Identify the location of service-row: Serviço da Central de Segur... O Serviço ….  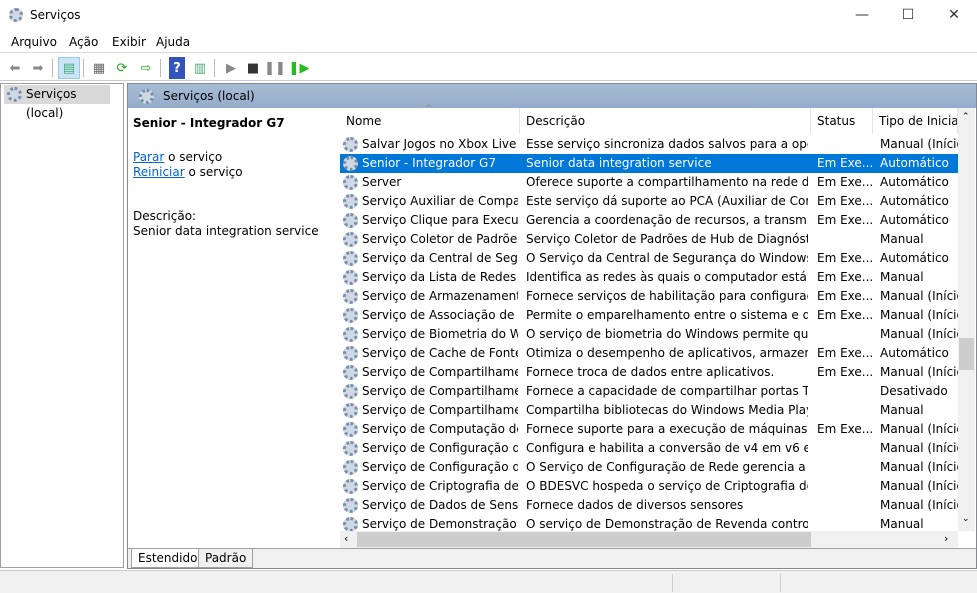
(649, 258).